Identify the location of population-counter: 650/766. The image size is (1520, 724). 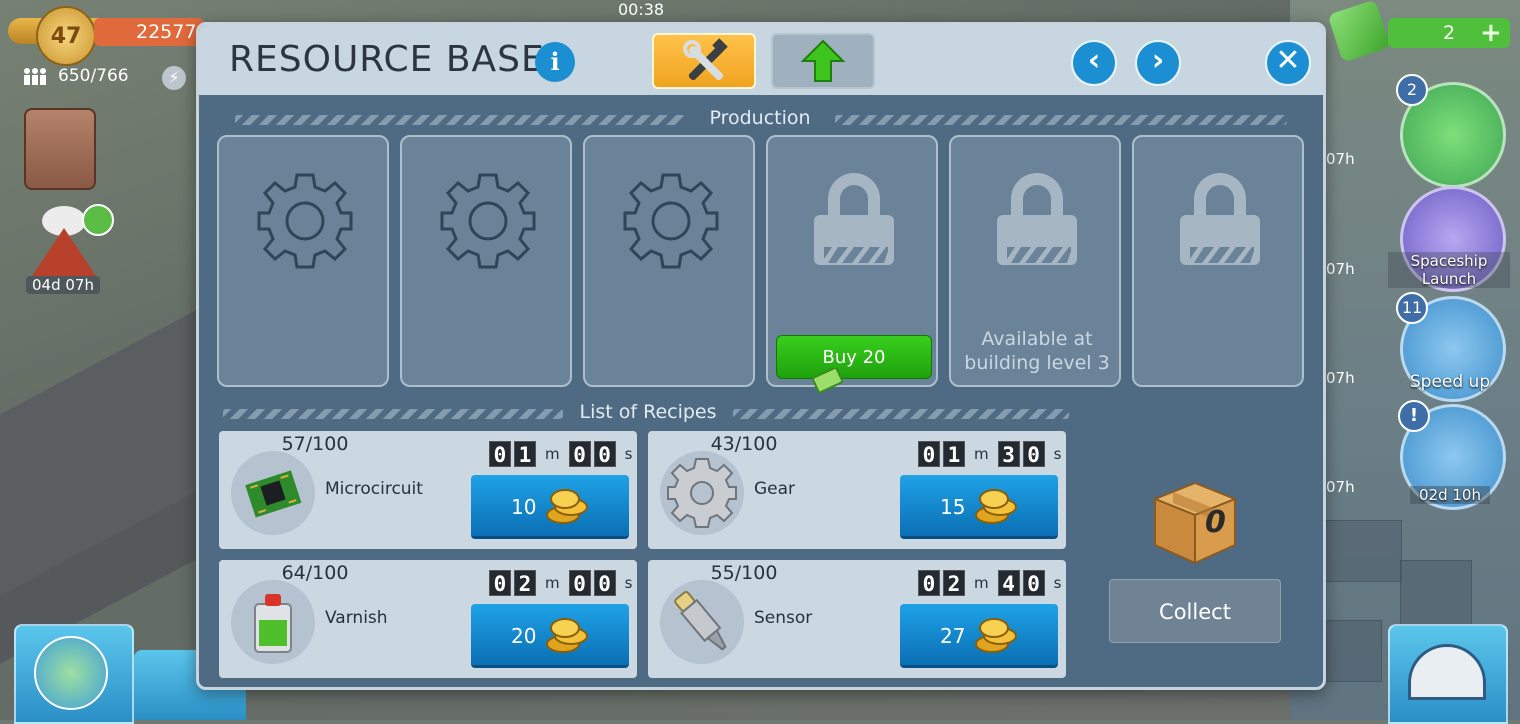
(75, 76).